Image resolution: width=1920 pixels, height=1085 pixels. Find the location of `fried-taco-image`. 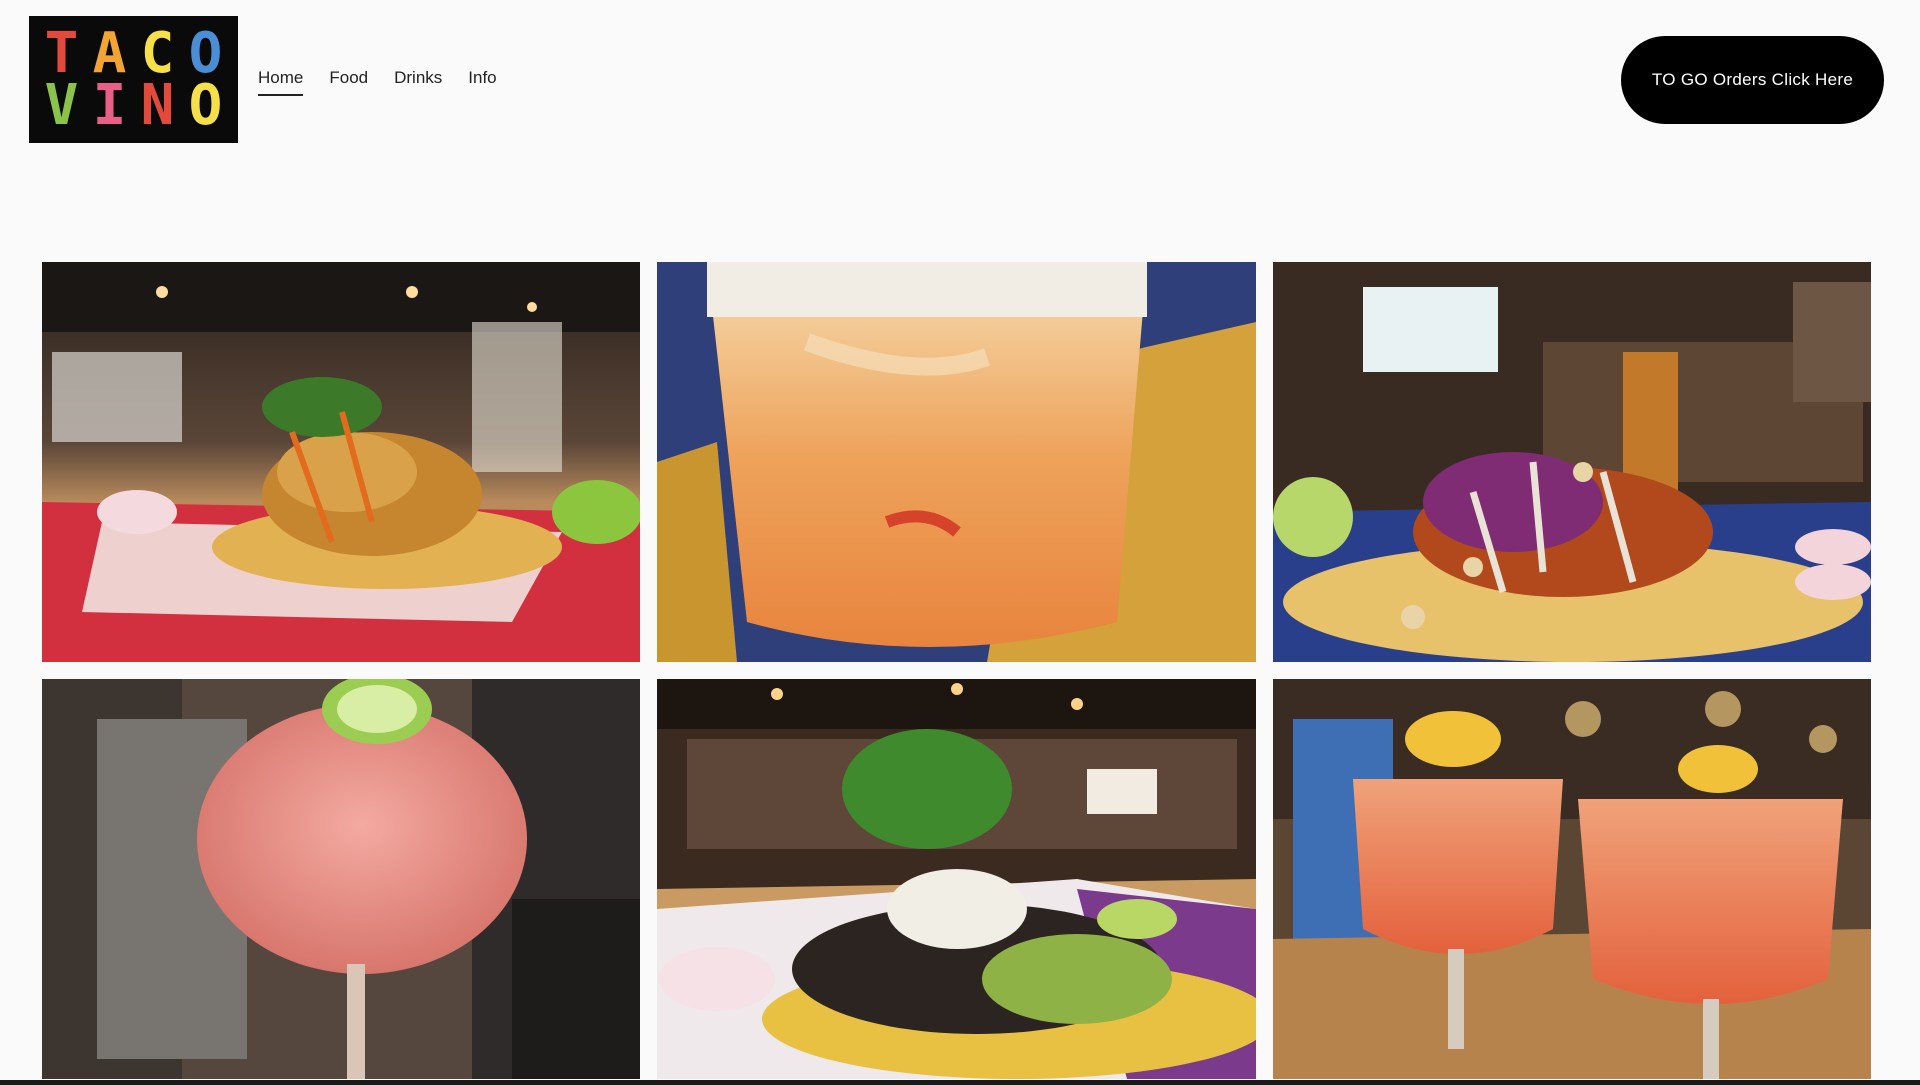

fried-taco-image is located at coordinates (341, 462).